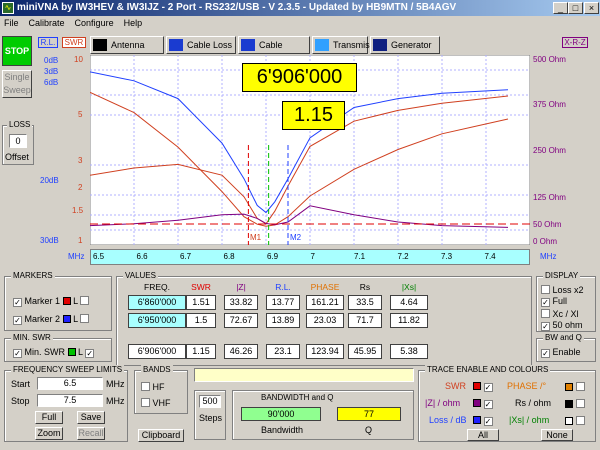  Describe the element at coordinates (565, 314) in the screenshot. I see `xc-xl-label: Xc / Xl` at that location.